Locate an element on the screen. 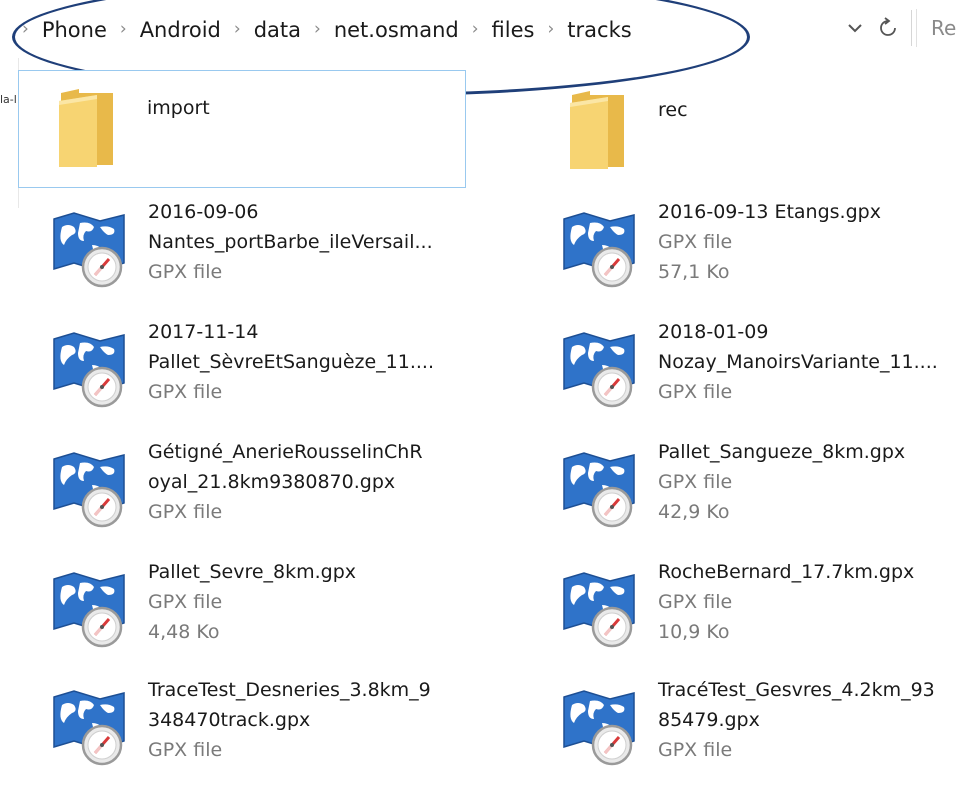 This screenshot has height=785, width=979. item-text: 2016-09-13 Etangs.gpx GPX file 57,1 Ko is located at coordinates (769, 242).